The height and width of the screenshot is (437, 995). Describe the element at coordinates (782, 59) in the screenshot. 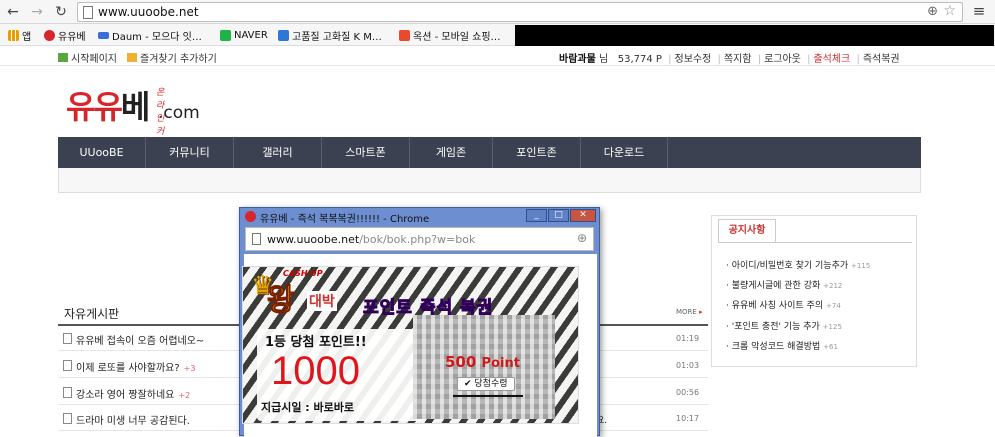

I see `logout-link: 로그아웃` at that location.